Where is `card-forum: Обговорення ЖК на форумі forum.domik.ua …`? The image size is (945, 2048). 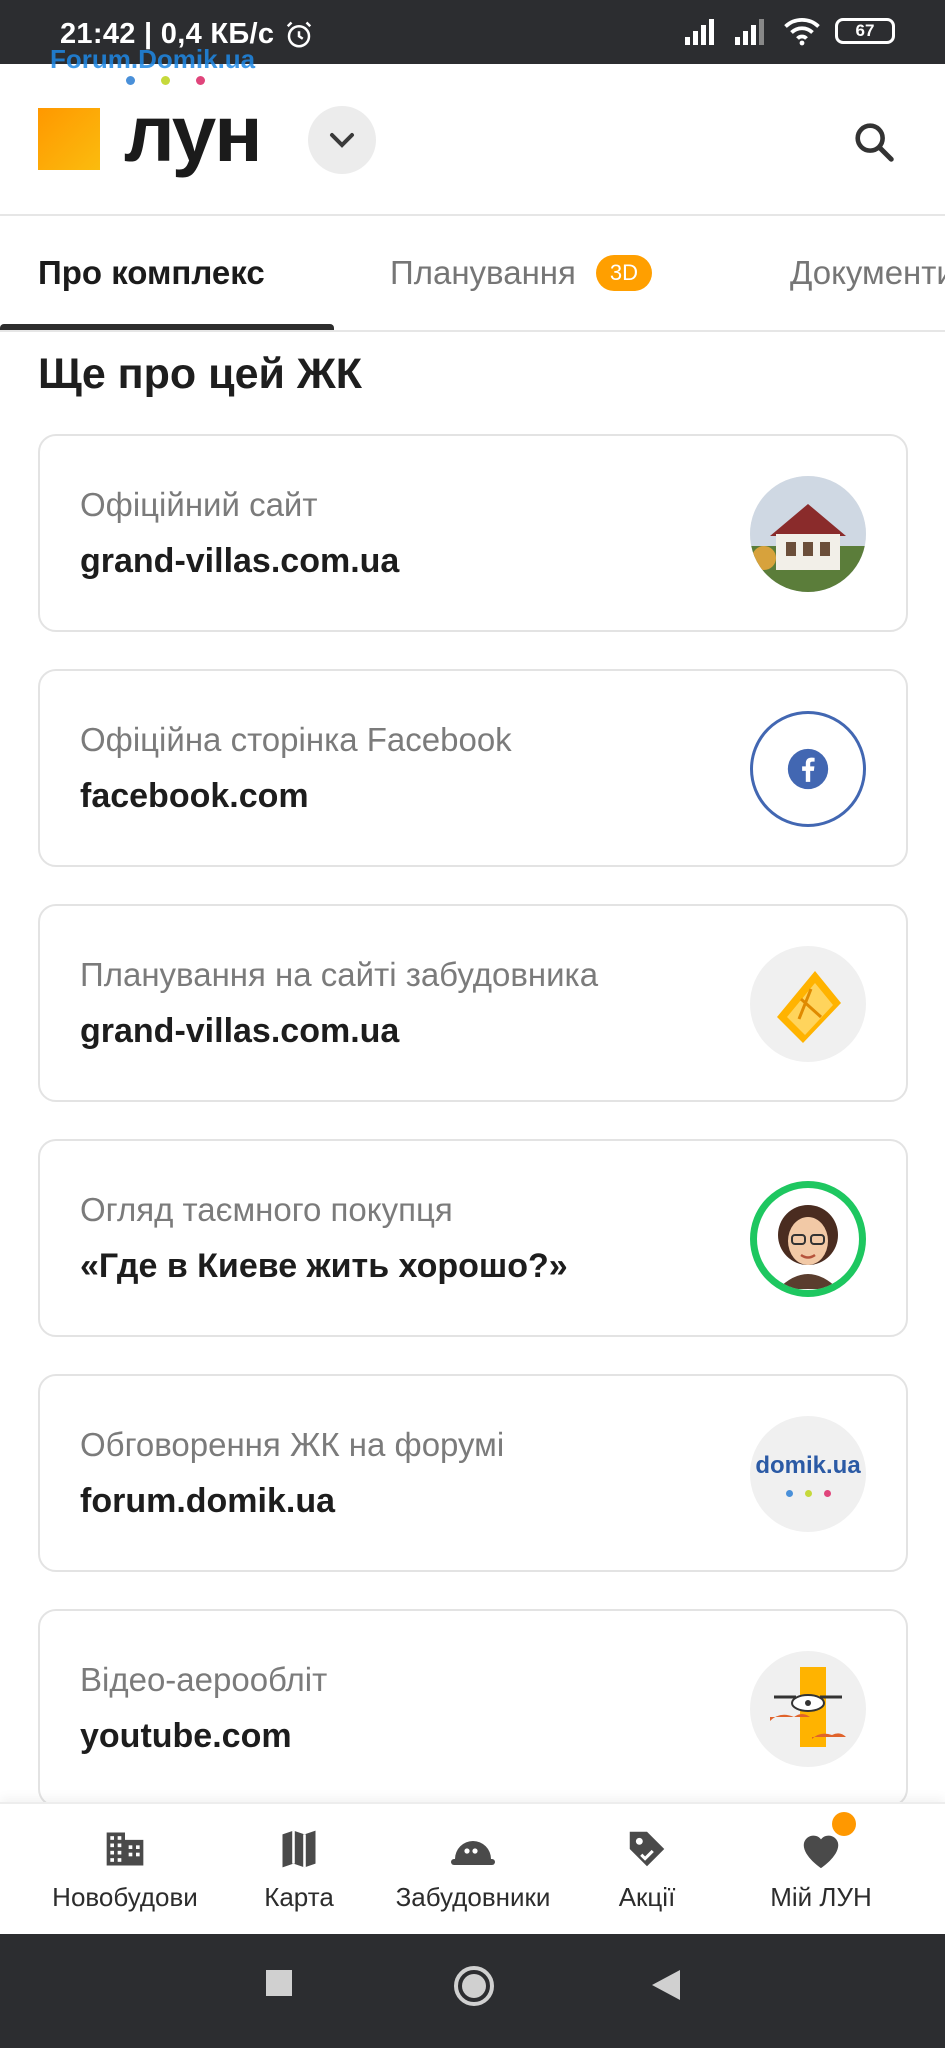
card-forum: Обговорення ЖК на форумі forum.domik.ua … is located at coordinates (473, 1473).